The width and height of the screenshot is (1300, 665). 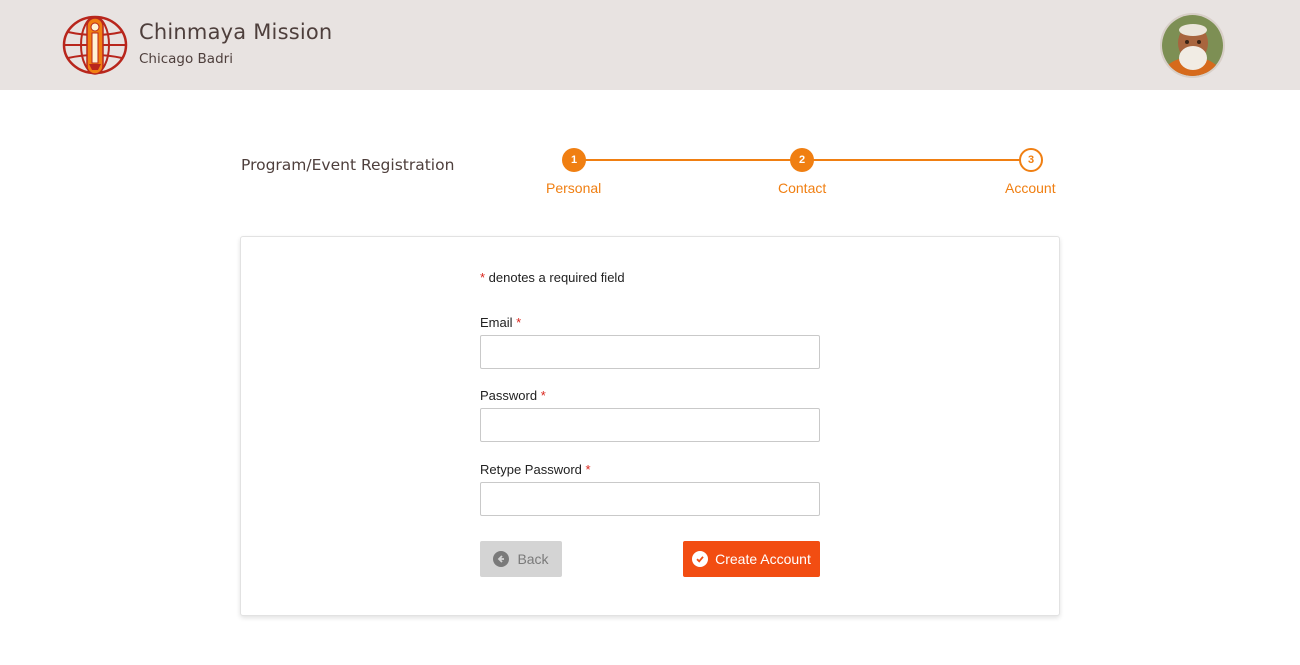 I want to click on branch-name: Chicago Badri, so click(x=186, y=59).